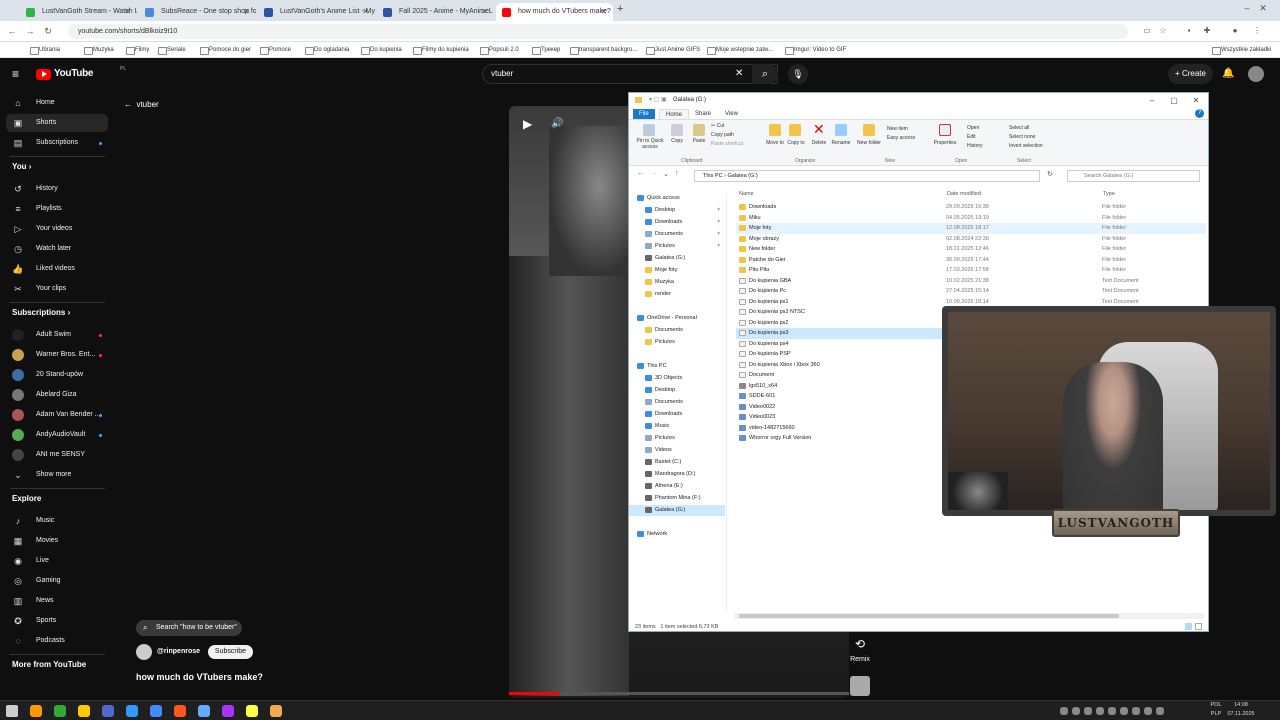  What do you see at coordinates (677, 462) in the screenshot?
I see `nav-item: Bastet (C:)` at bounding box center [677, 462].